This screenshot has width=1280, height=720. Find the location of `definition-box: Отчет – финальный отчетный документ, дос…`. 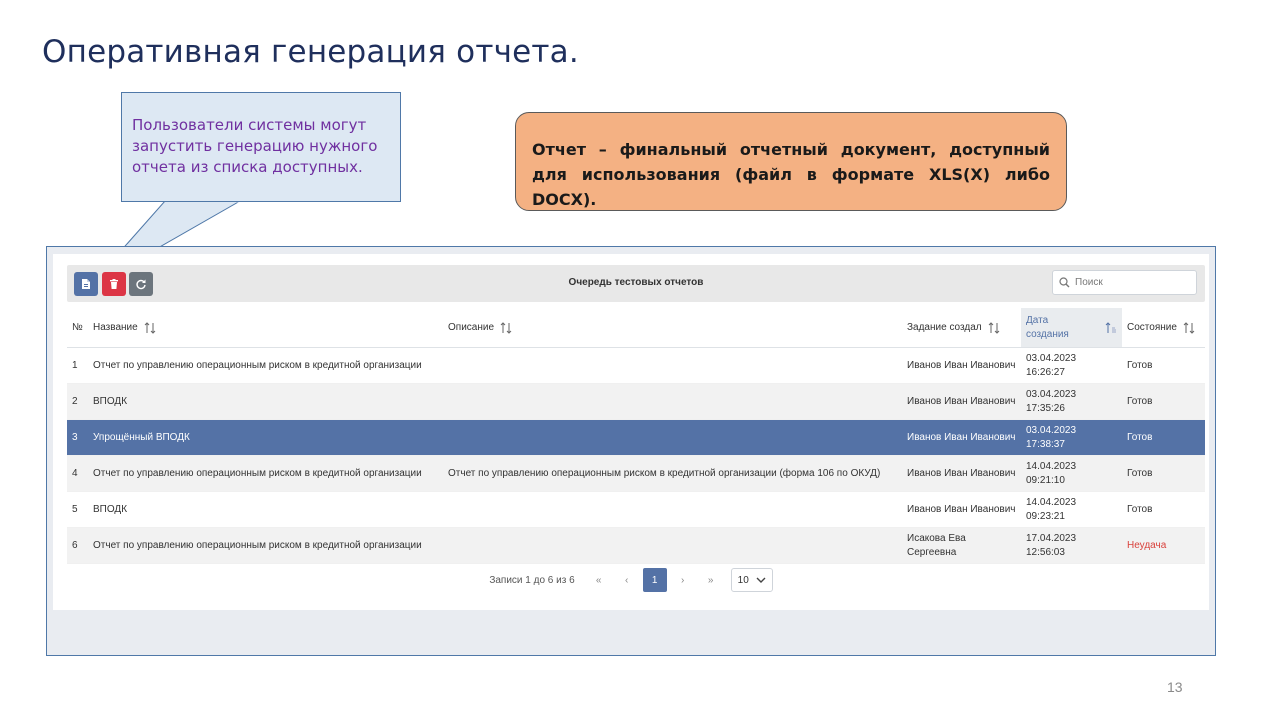

definition-box: Отчет – финальный отчетный документ, дос… is located at coordinates (791, 161).